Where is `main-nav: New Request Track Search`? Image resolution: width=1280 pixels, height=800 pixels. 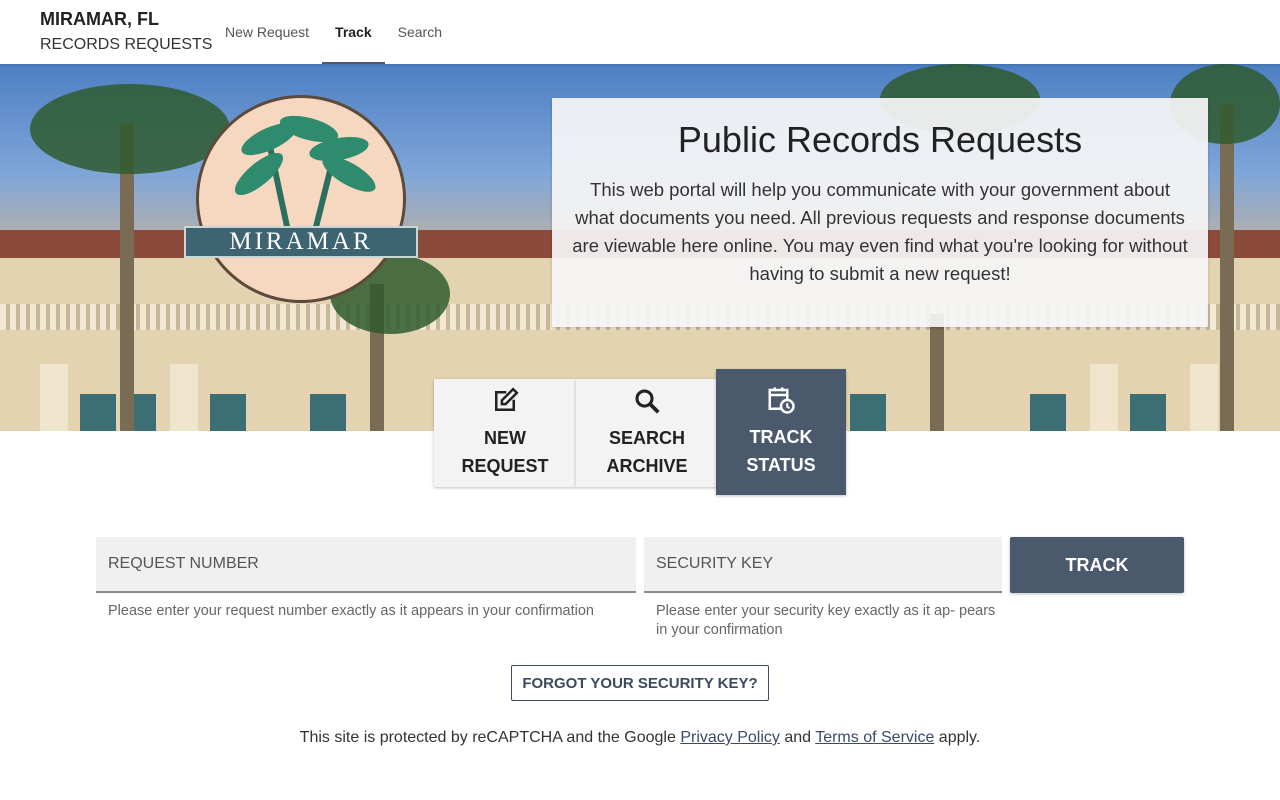
main-nav: New Request Track Search is located at coordinates (333, 32).